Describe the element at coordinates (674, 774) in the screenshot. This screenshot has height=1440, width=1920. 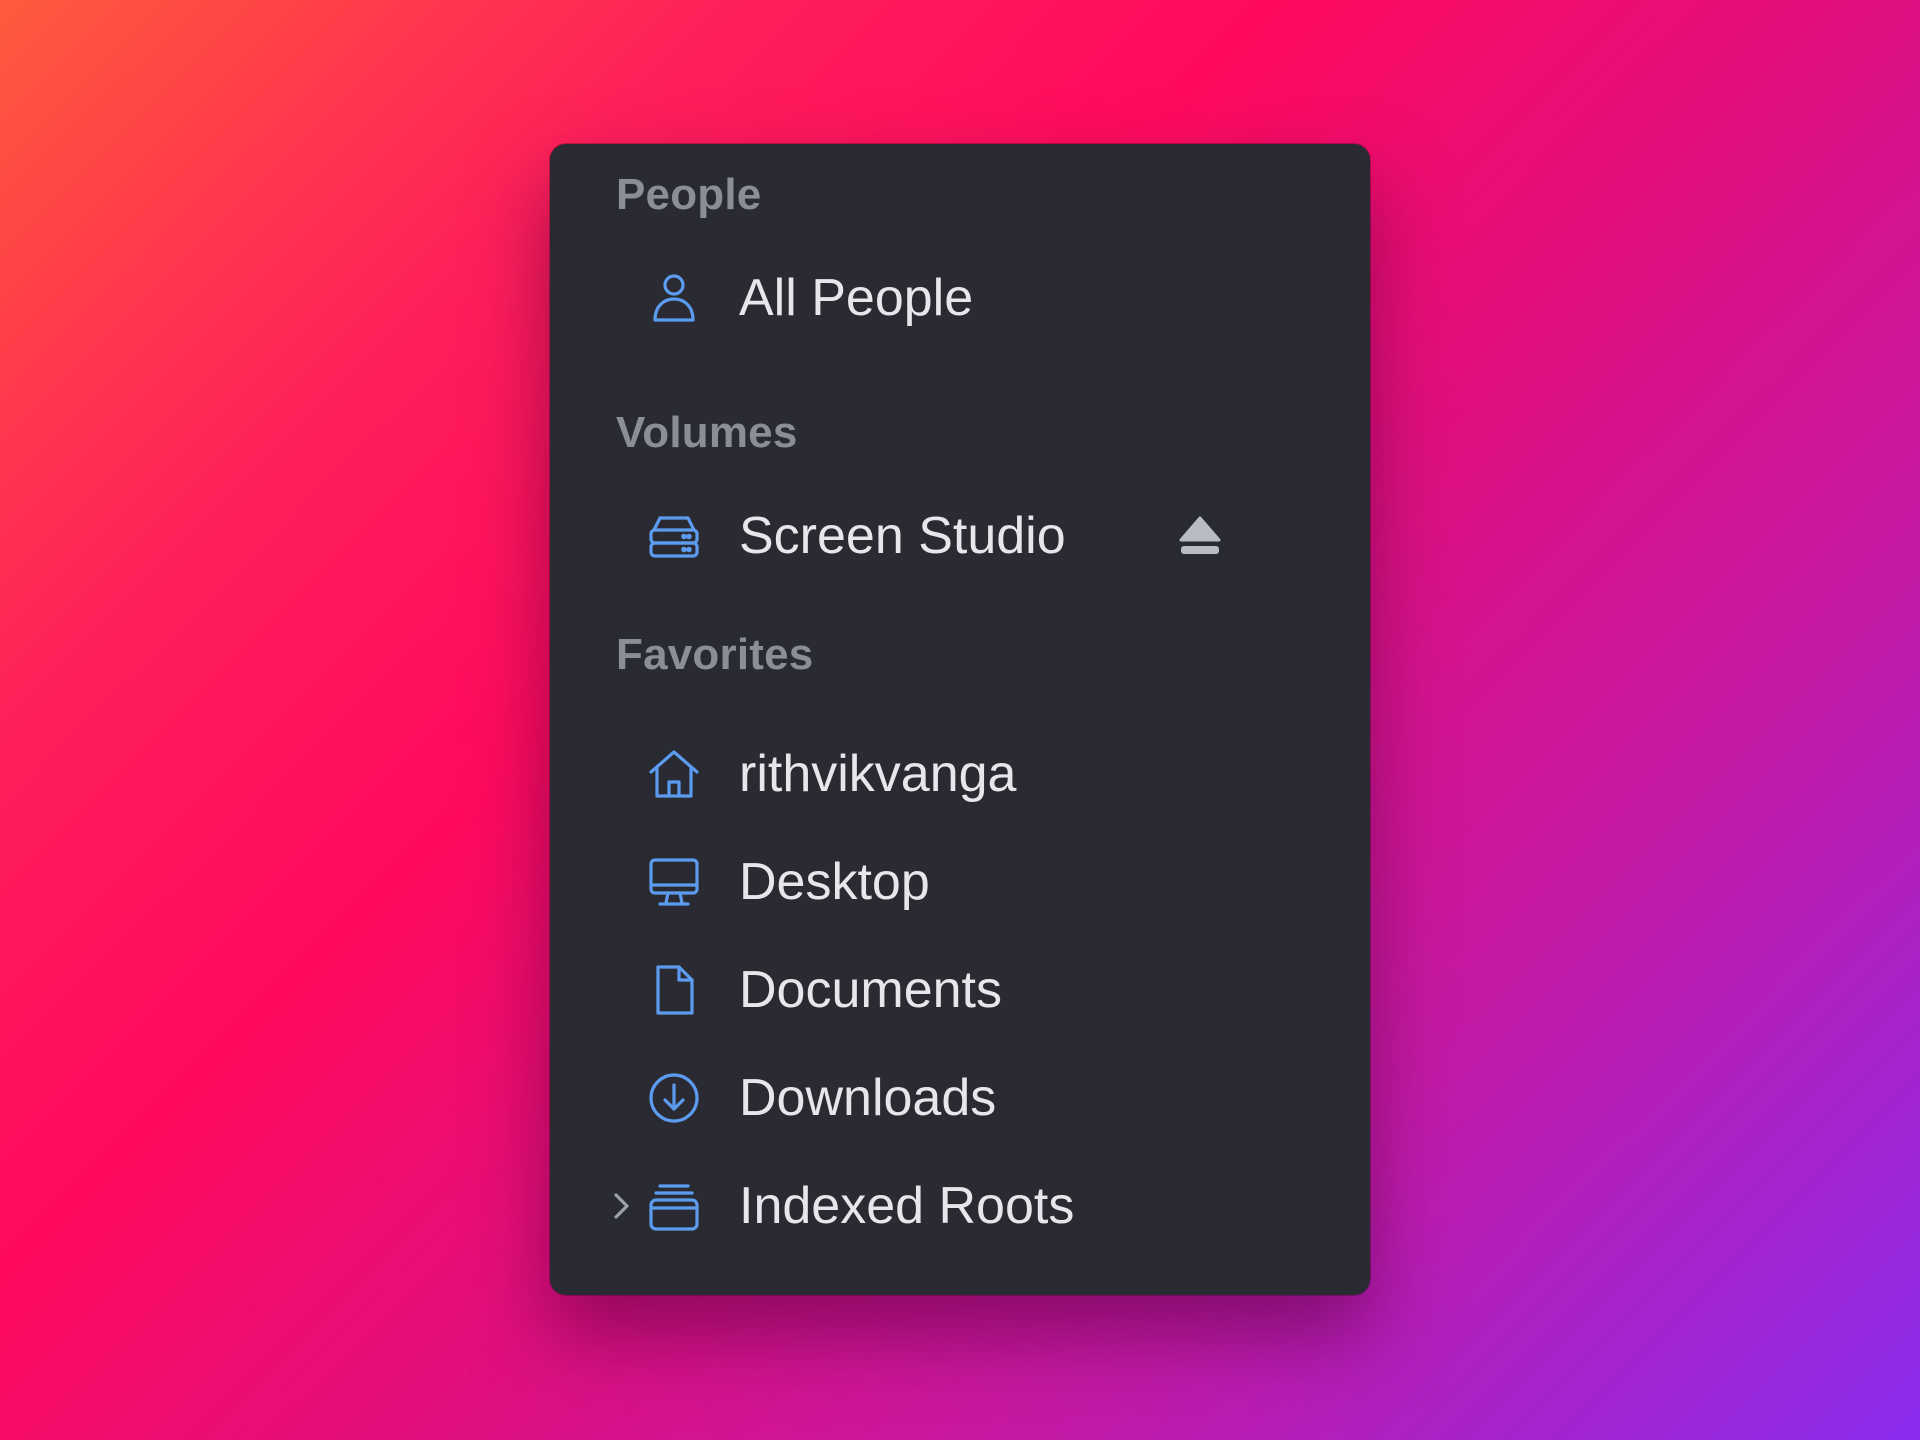
I see `home-icon` at that location.